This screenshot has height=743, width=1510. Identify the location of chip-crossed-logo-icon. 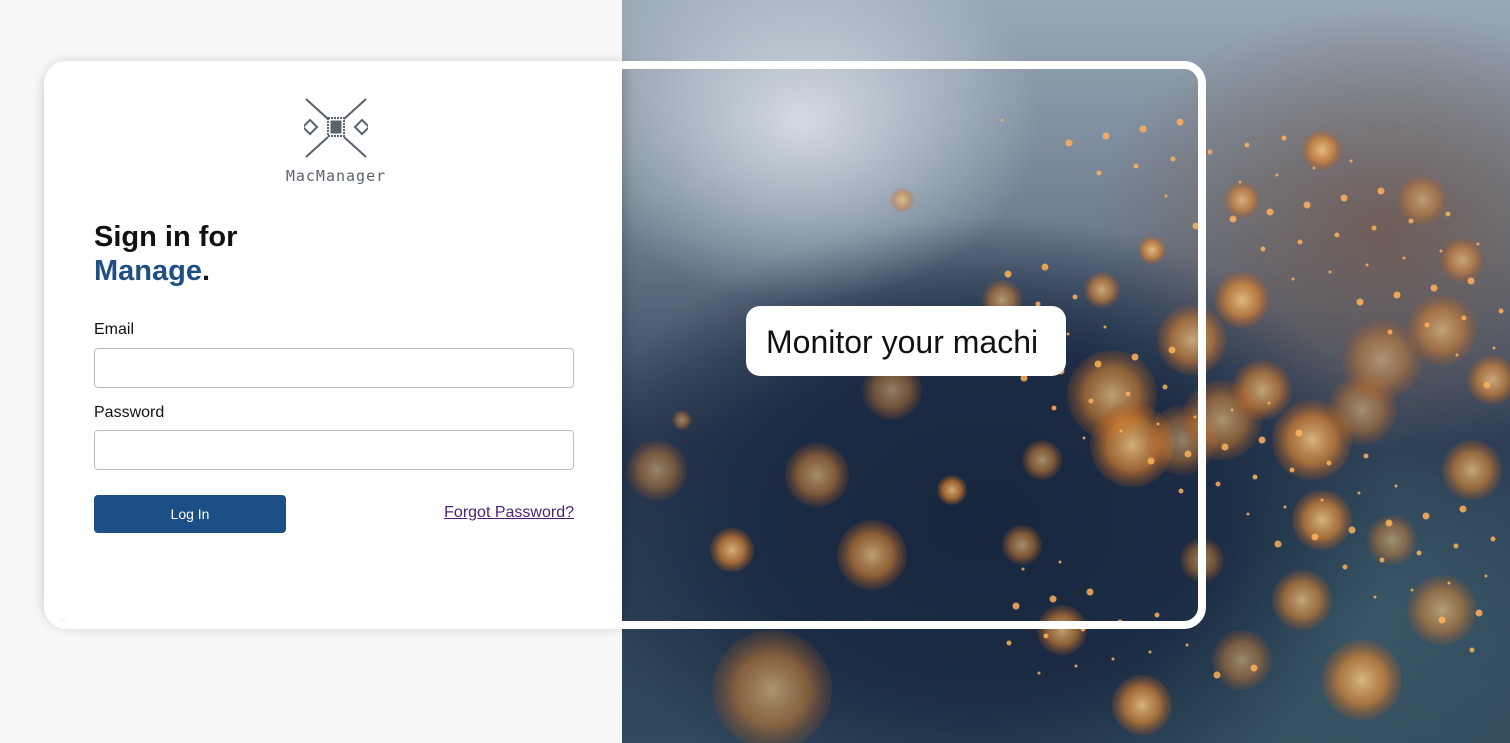
(336, 128).